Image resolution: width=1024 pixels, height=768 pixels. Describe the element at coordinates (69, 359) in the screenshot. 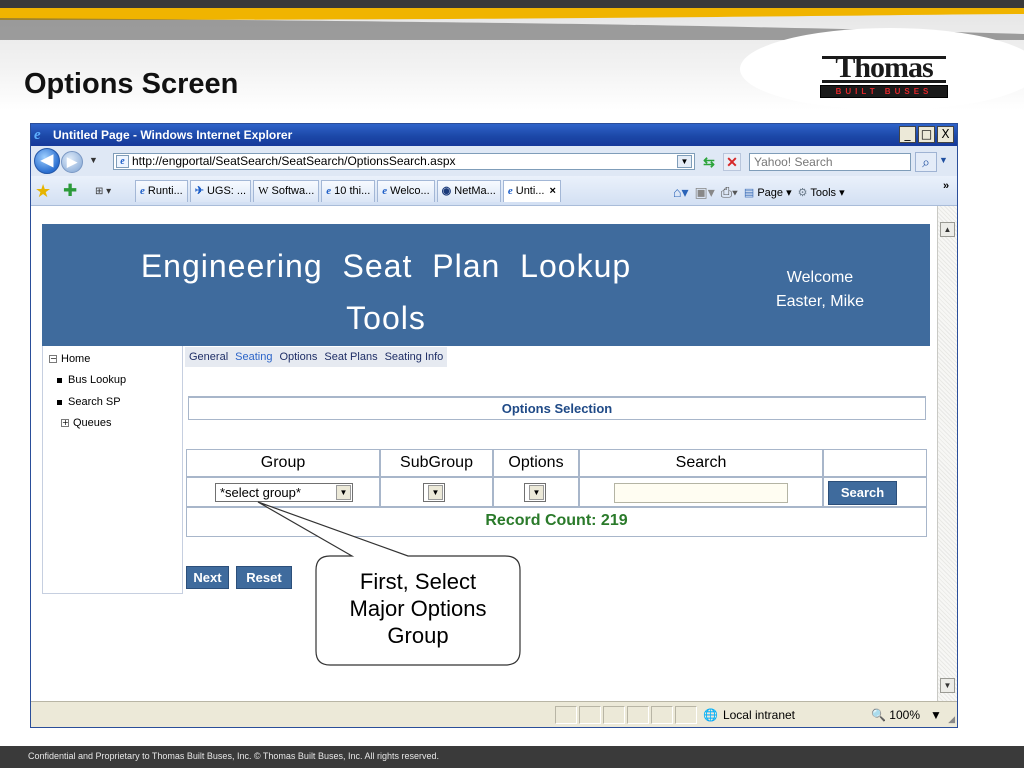

I see `nav-item-home: − Home` at that location.